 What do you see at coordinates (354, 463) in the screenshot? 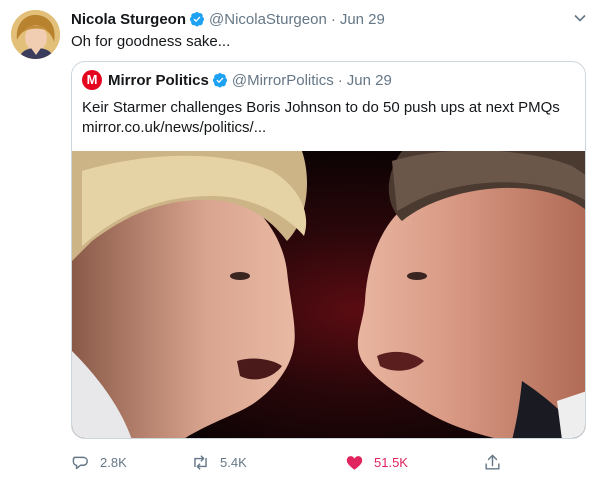
I see `heart-icon` at bounding box center [354, 463].